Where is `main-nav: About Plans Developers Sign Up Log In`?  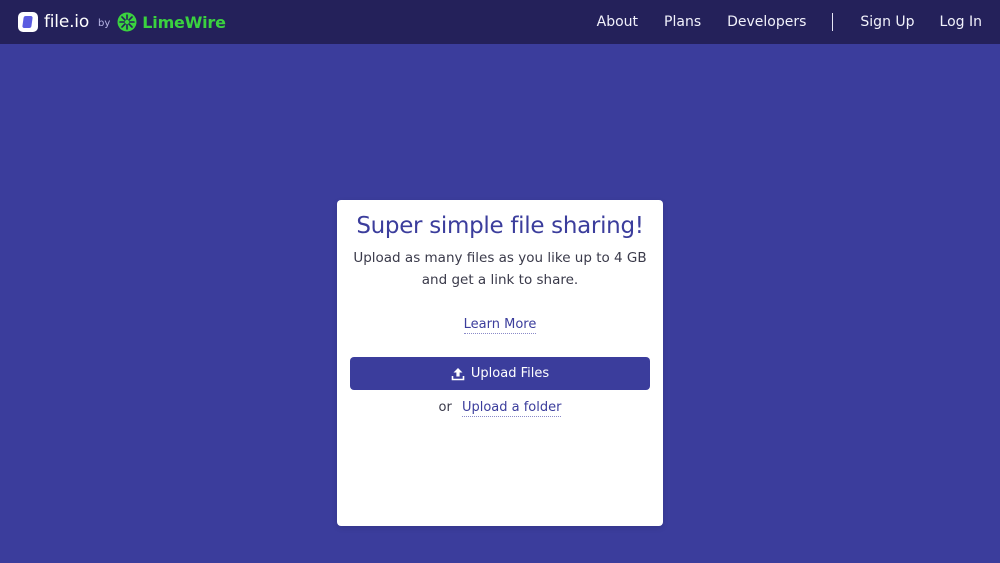
main-nav: About Plans Developers Sign Up Log In is located at coordinates (789, 22).